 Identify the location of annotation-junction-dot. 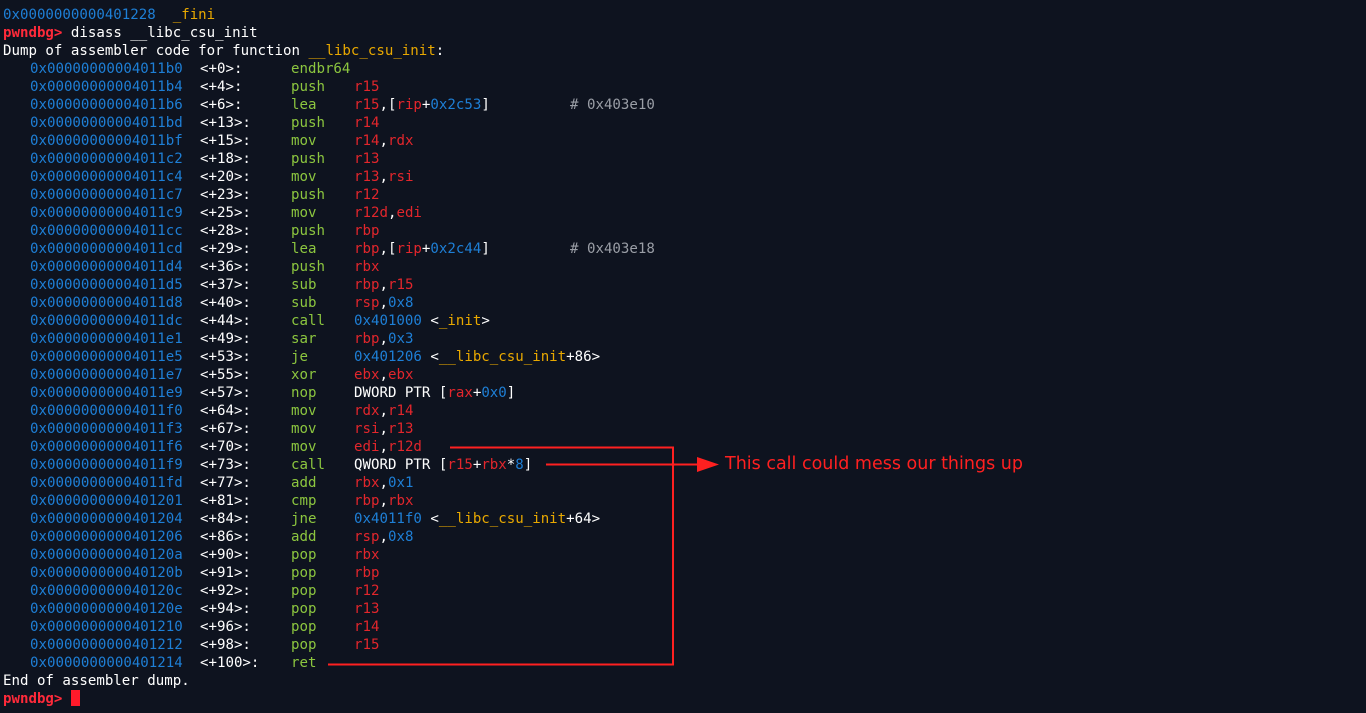
(673, 464).